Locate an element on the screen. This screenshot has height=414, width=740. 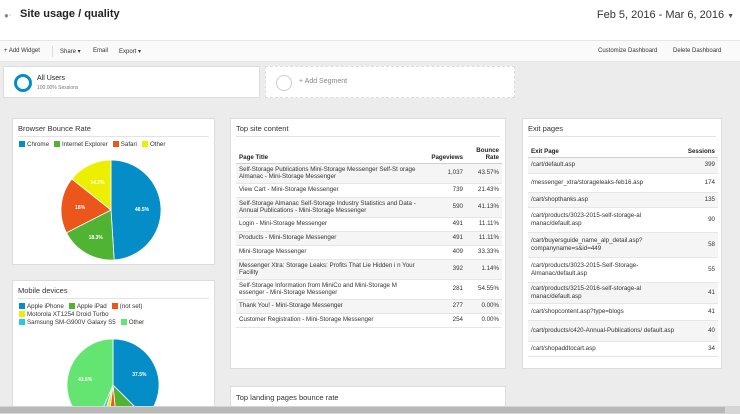
legend-item-safari: Safari is located at coordinates (124, 145).